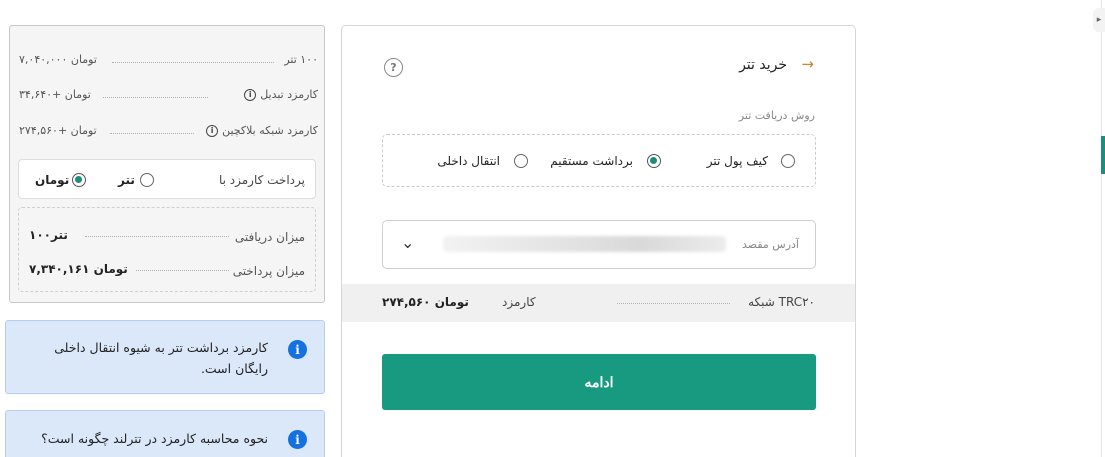 Image resolution: width=1105 pixels, height=457 pixels. Describe the element at coordinates (268, 271) in the screenshot. I see `payment-label: میزان پرداختی` at that location.